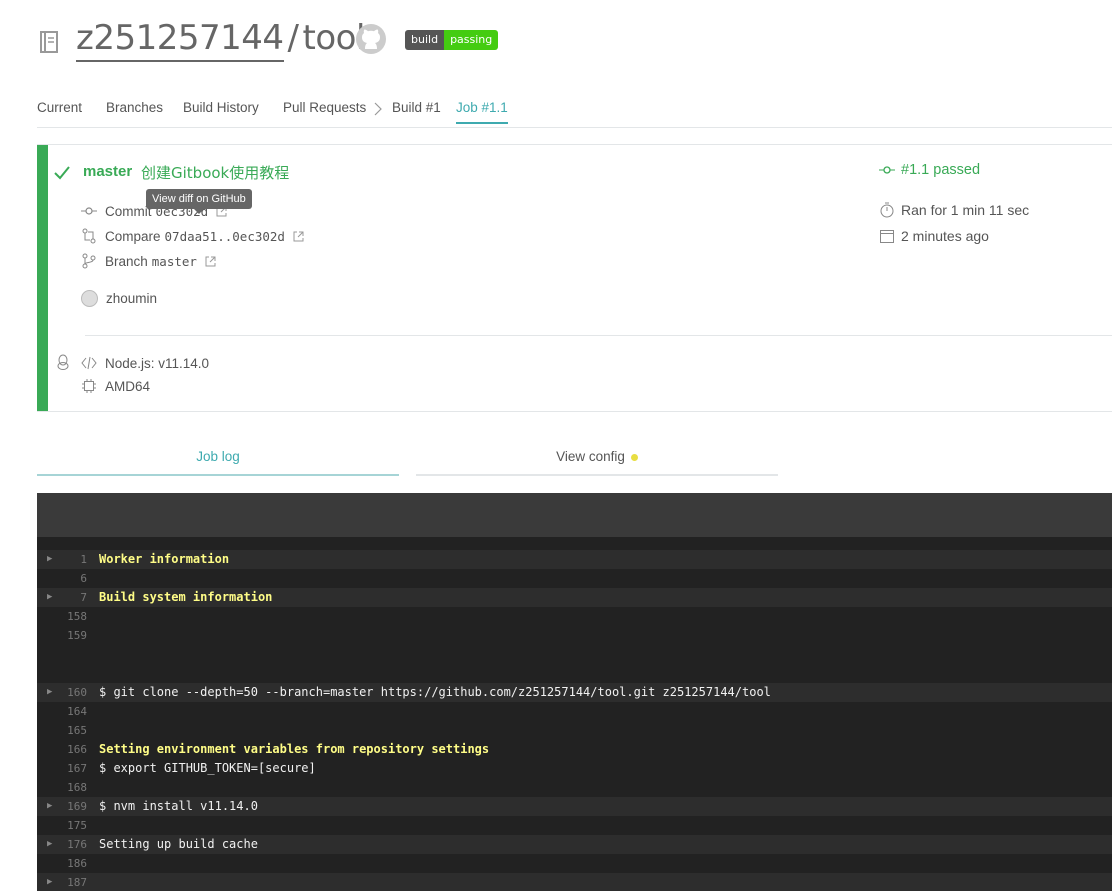 This screenshot has width=1112, height=891. Describe the element at coordinates (178, 844) in the screenshot. I see `log-line-text: Setting up build cache` at that location.